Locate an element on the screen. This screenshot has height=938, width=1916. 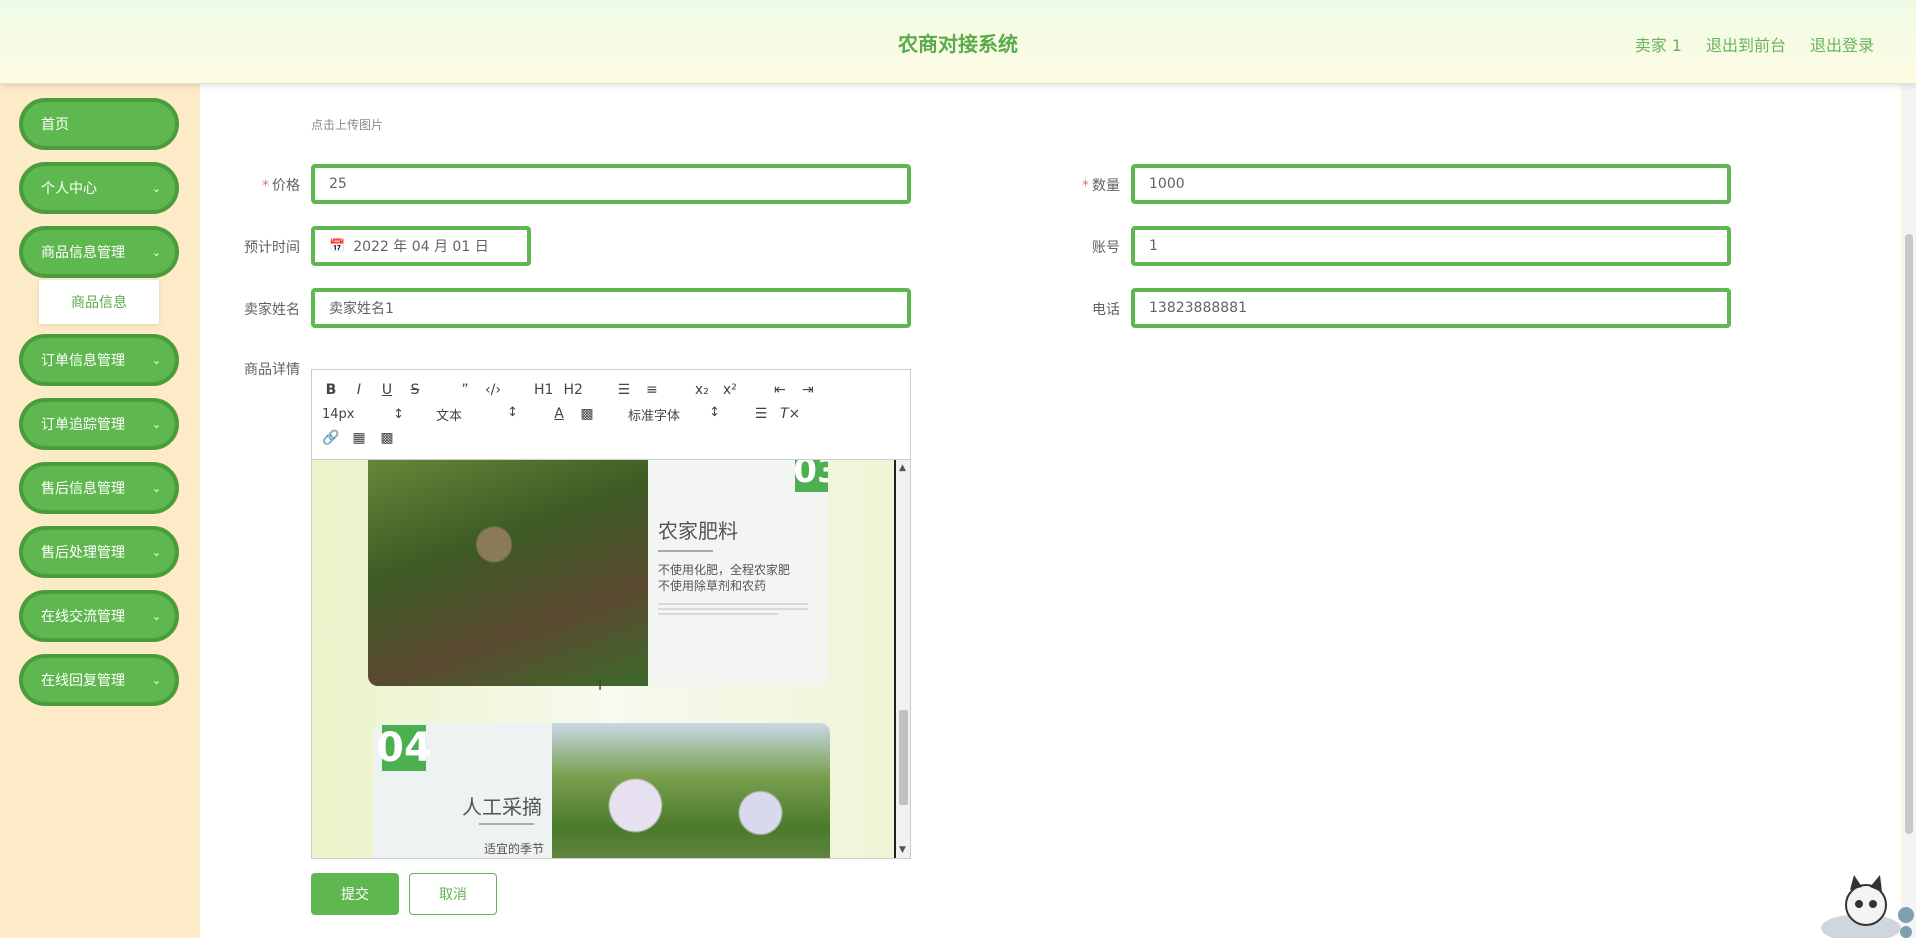
underline-button: U is located at coordinates (387, 390).